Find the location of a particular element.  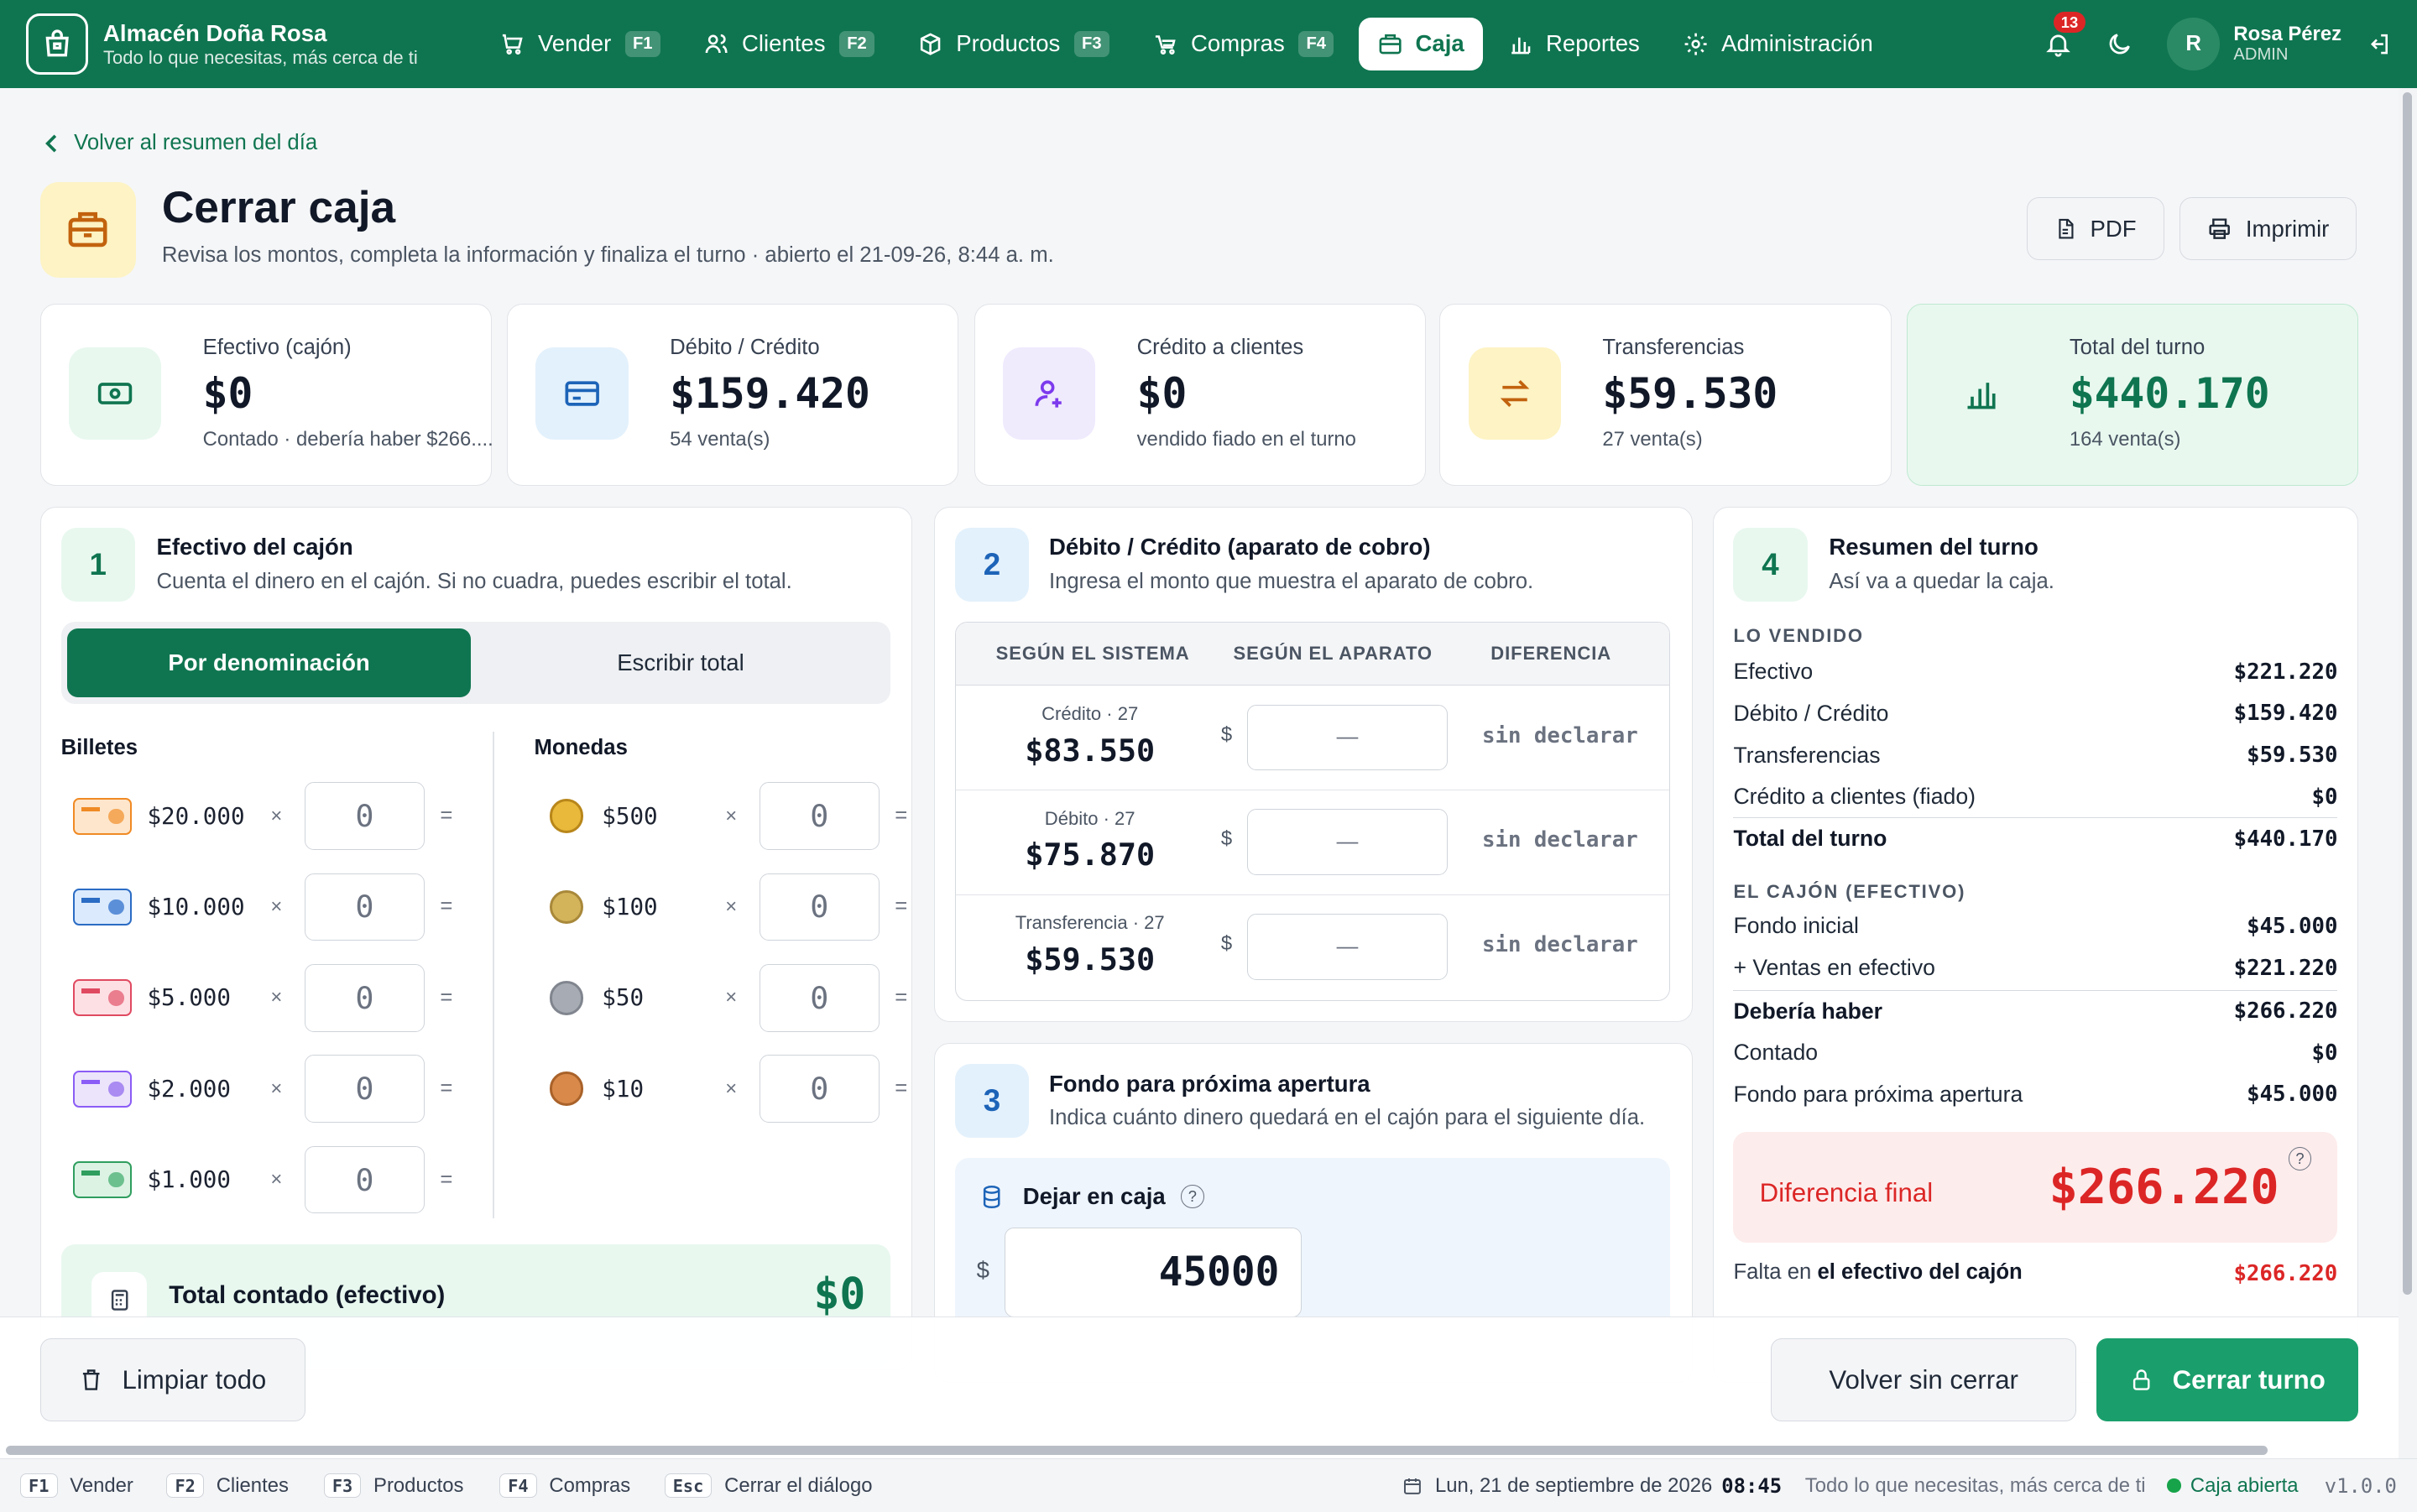

drawer-heading: EL CAJÓN (EFECTIVO) is located at coordinates (1849, 891).